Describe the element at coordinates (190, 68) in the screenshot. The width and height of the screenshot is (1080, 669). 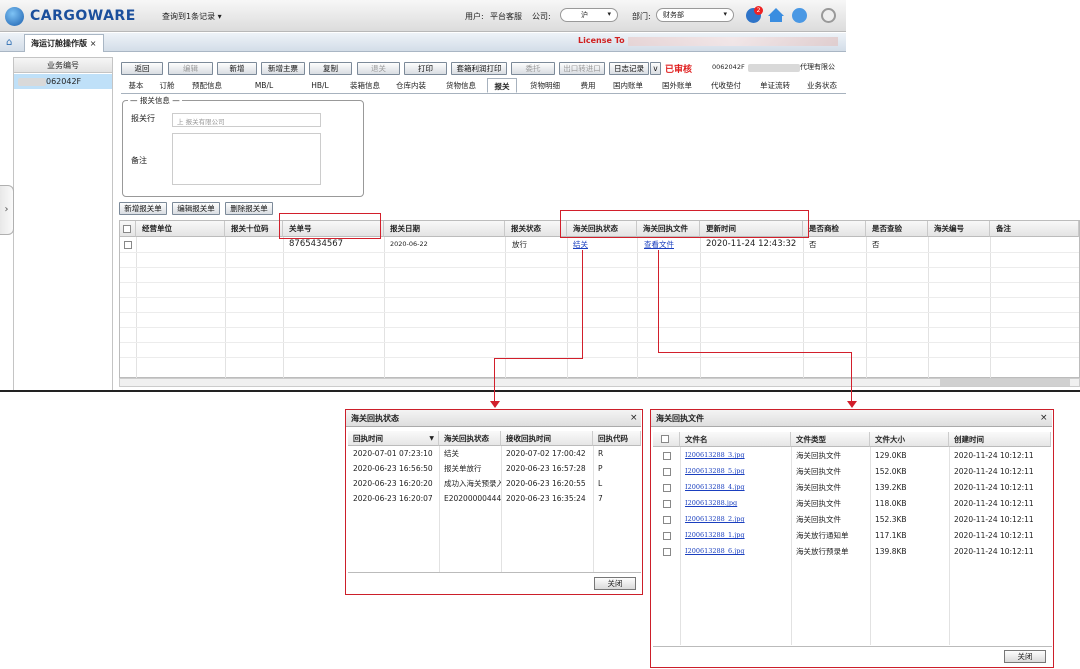
I see `edit-button: 编辑` at that location.